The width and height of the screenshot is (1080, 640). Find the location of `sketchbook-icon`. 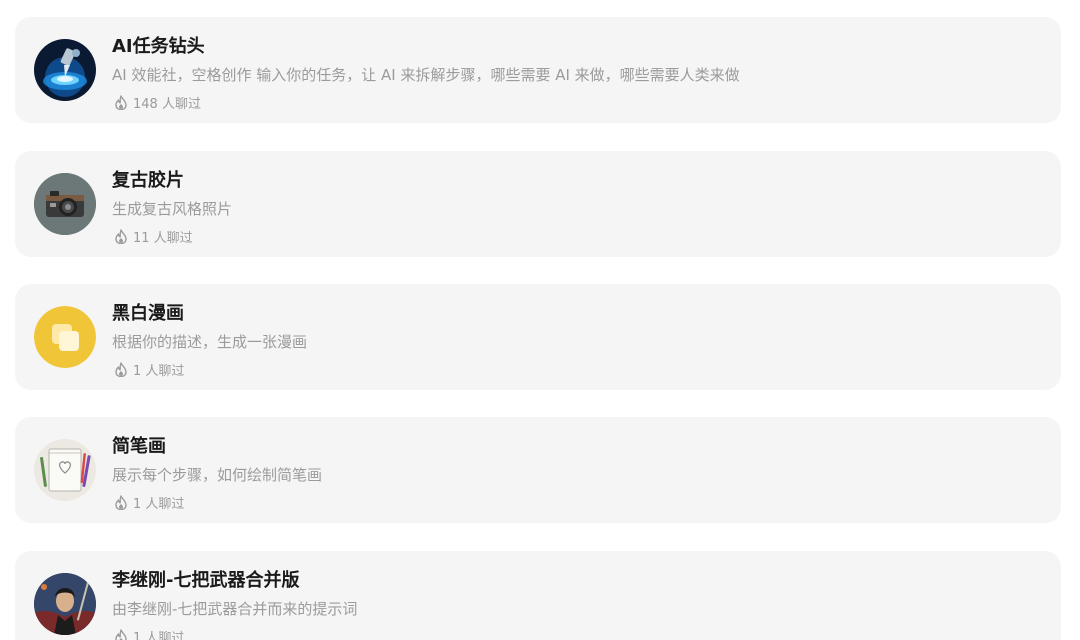

sketchbook-icon is located at coordinates (65, 470).